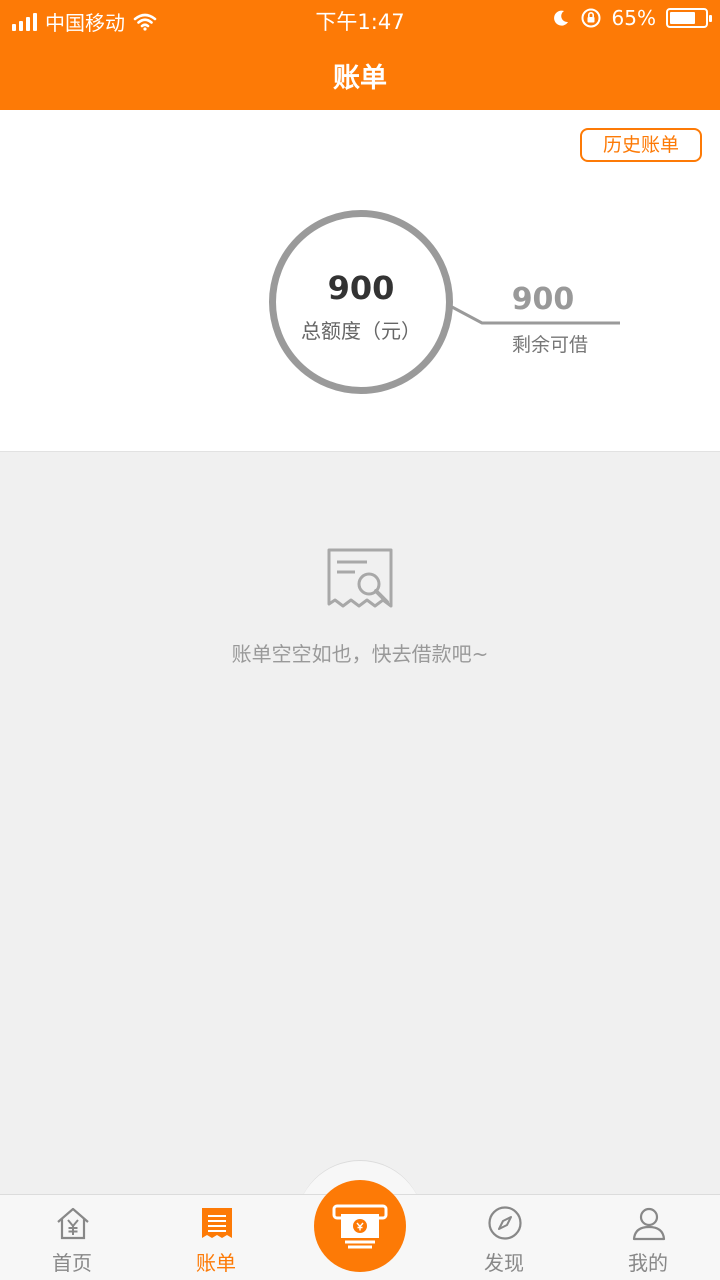 The width and height of the screenshot is (720, 1280). Describe the element at coordinates (649, 1224) in the screenshot. I see `user-icon` at that location.